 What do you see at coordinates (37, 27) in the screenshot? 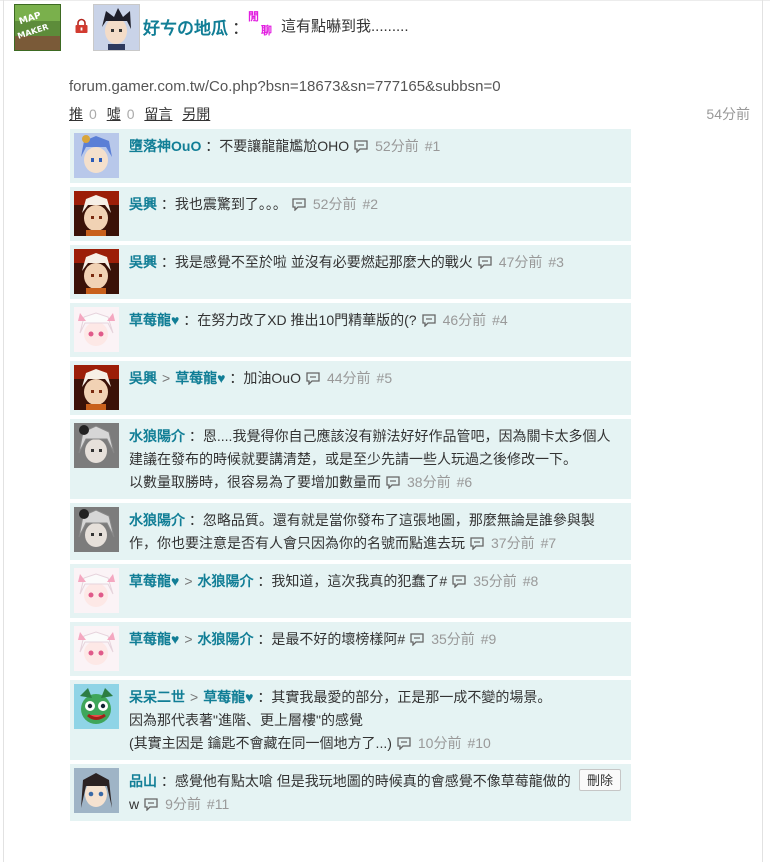
I see `game-logo-icon: MAP MAKER` at bounding box center [37, 27].